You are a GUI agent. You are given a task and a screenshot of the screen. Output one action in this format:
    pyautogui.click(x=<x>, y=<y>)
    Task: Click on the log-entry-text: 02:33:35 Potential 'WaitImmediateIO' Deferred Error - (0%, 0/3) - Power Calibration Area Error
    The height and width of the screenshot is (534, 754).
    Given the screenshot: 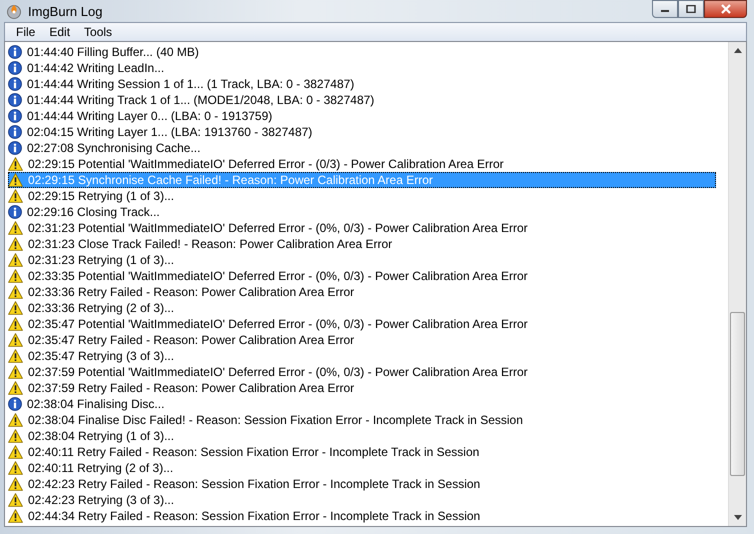 What is the action you would take?
    pyautogui.click(x=278, y=276)
    